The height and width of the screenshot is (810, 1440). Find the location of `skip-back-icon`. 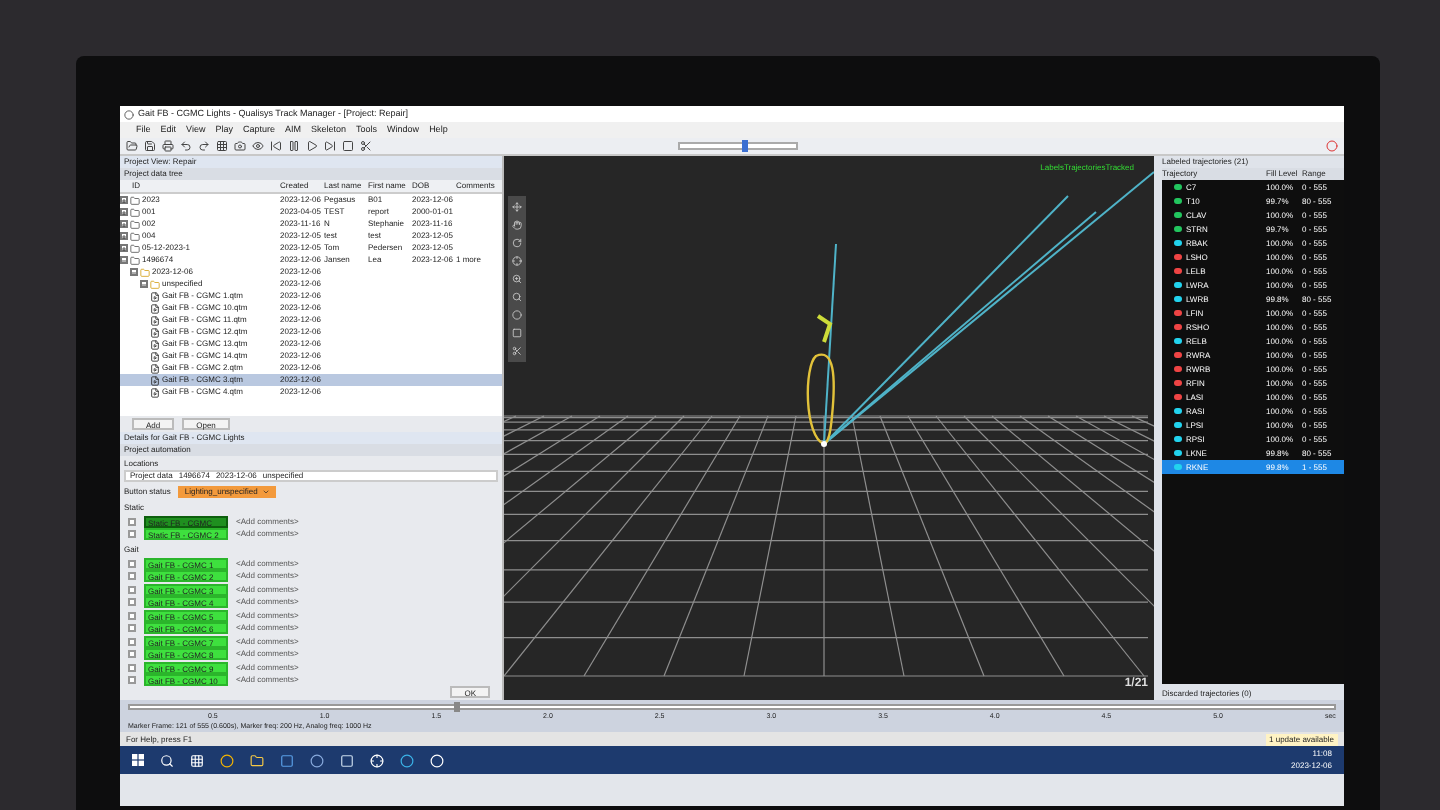

skip-back-icon is located at coordinates (276, 146).